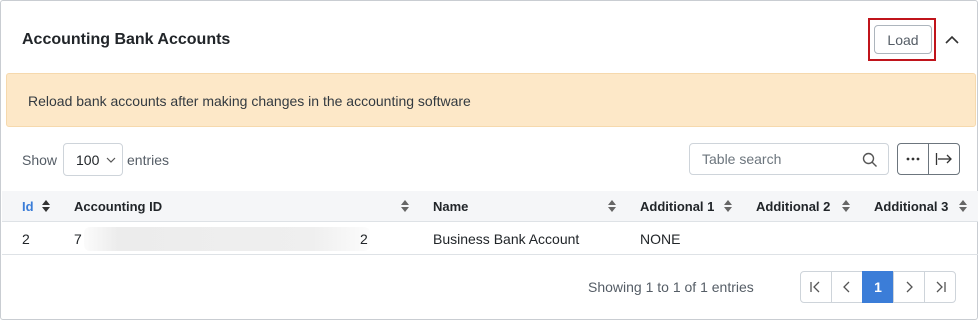 The width and height of the screenshot is (978, 320). I want to click on search-icon, so click(870, 160).